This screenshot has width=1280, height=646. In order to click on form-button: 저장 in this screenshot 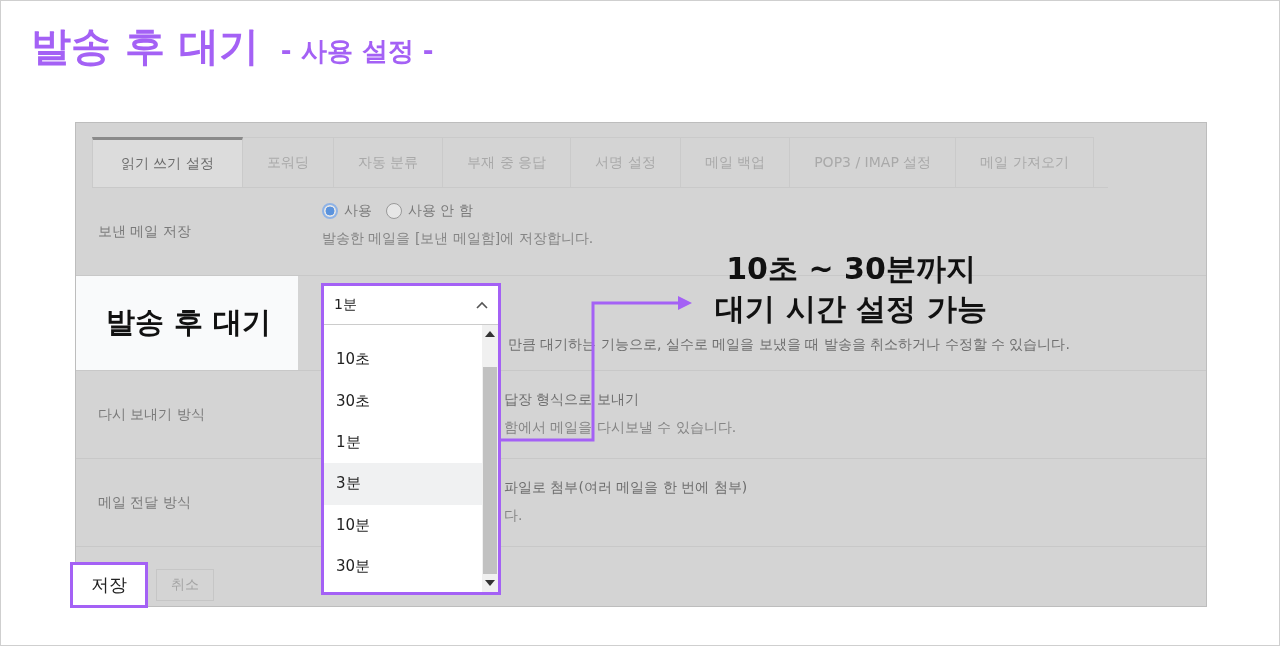, I will do `click(109, 585)`.